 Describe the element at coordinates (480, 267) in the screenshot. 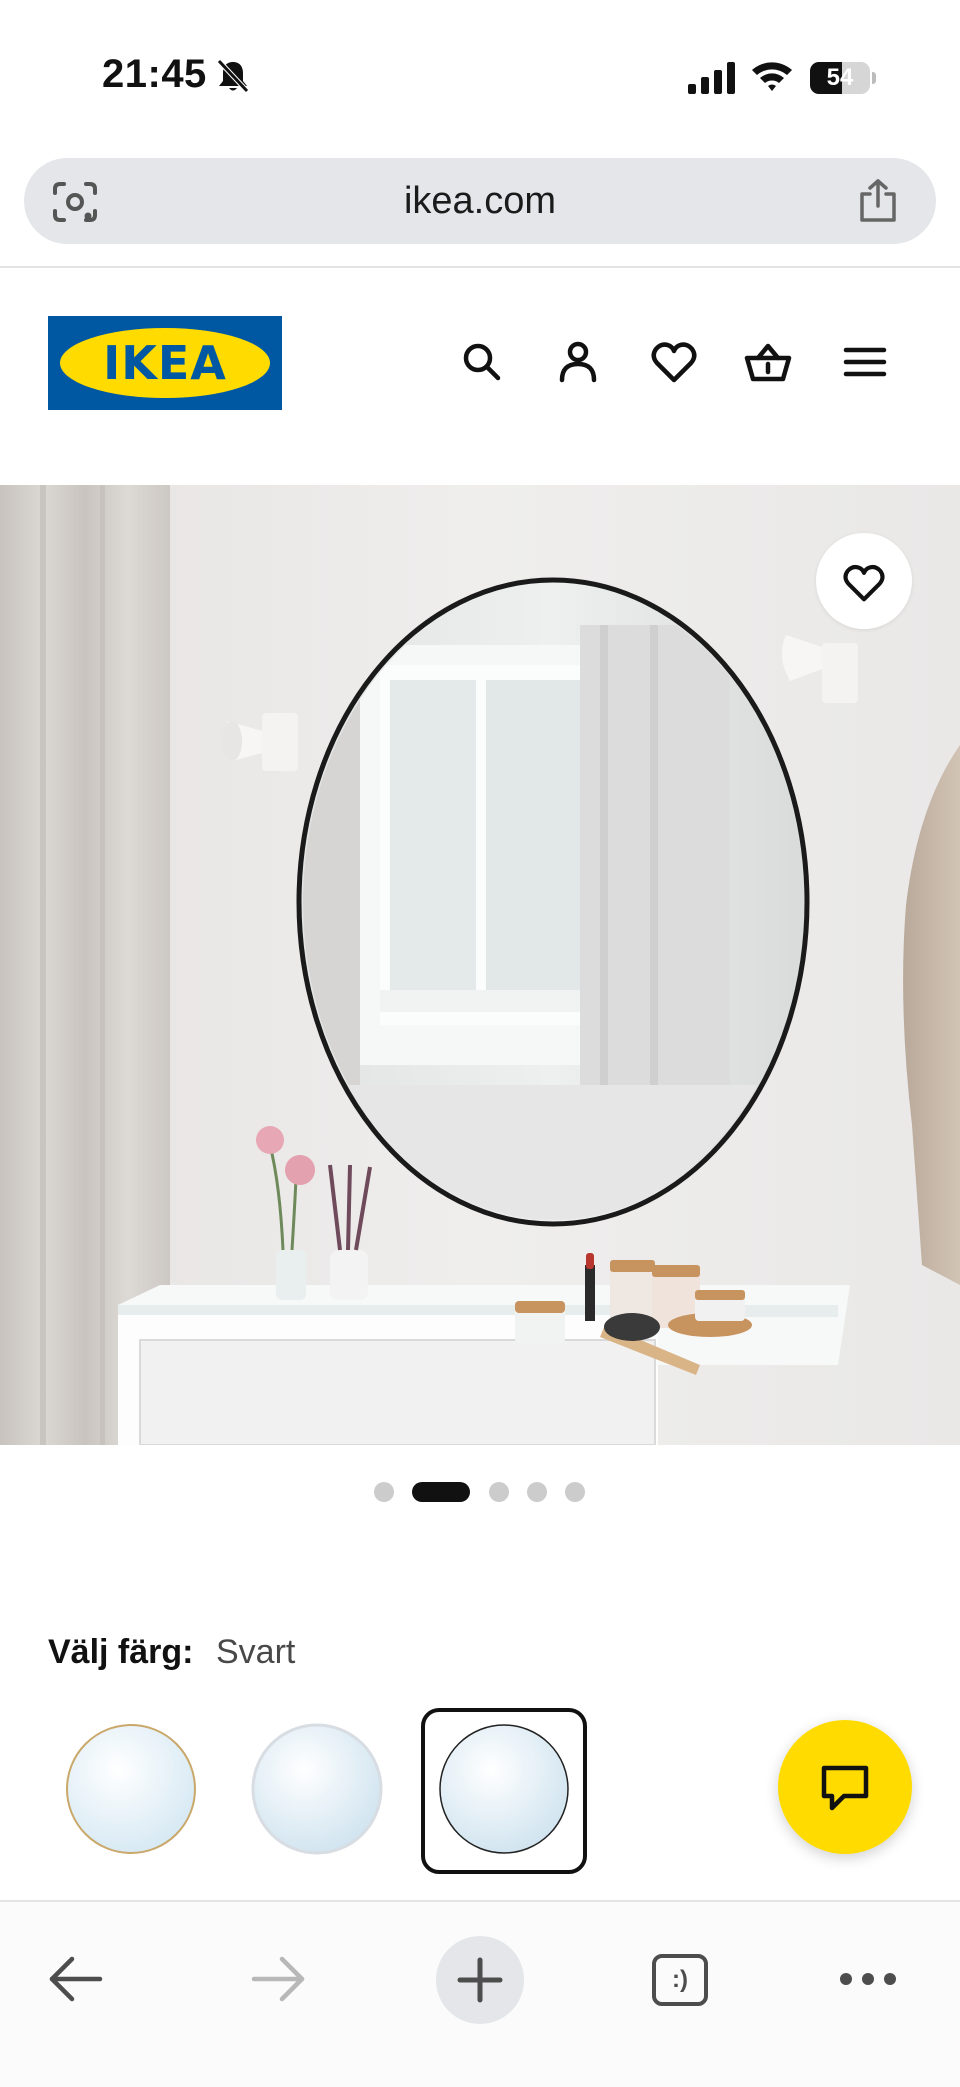

I see `address-divider` at that location.